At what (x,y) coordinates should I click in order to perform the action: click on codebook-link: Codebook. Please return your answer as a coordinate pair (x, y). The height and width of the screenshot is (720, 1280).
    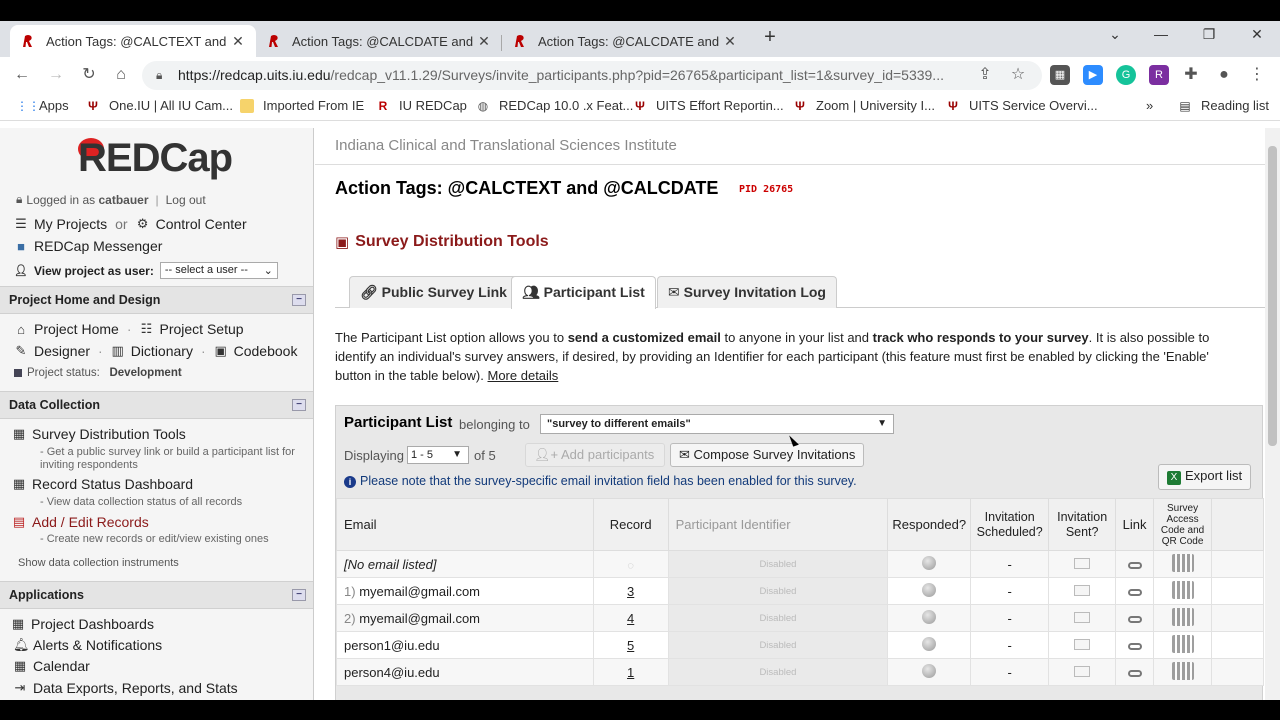
    Looking at the image, I should click on (266, 351).